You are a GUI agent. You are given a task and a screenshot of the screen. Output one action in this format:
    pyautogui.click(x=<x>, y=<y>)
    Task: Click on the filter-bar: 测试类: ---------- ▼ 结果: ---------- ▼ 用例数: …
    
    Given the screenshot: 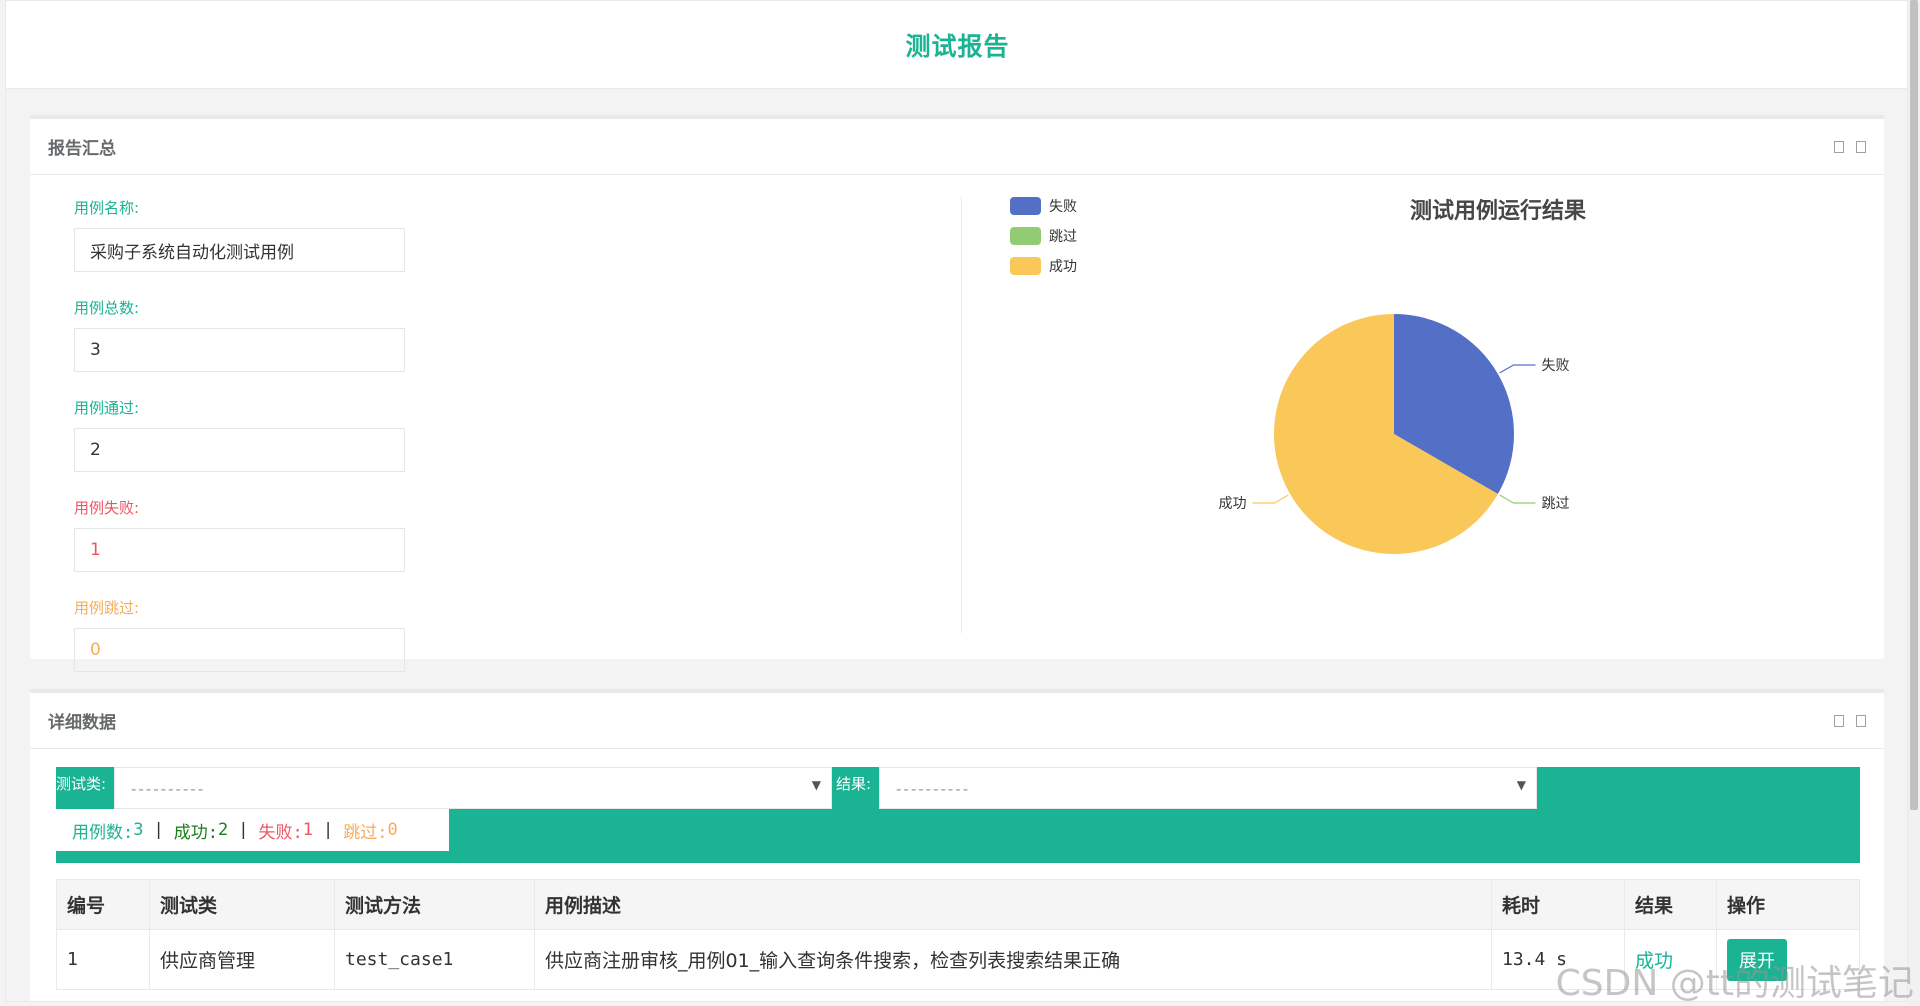 What is the action you would take?
    pyautogui.click(x=958, y=815)
    